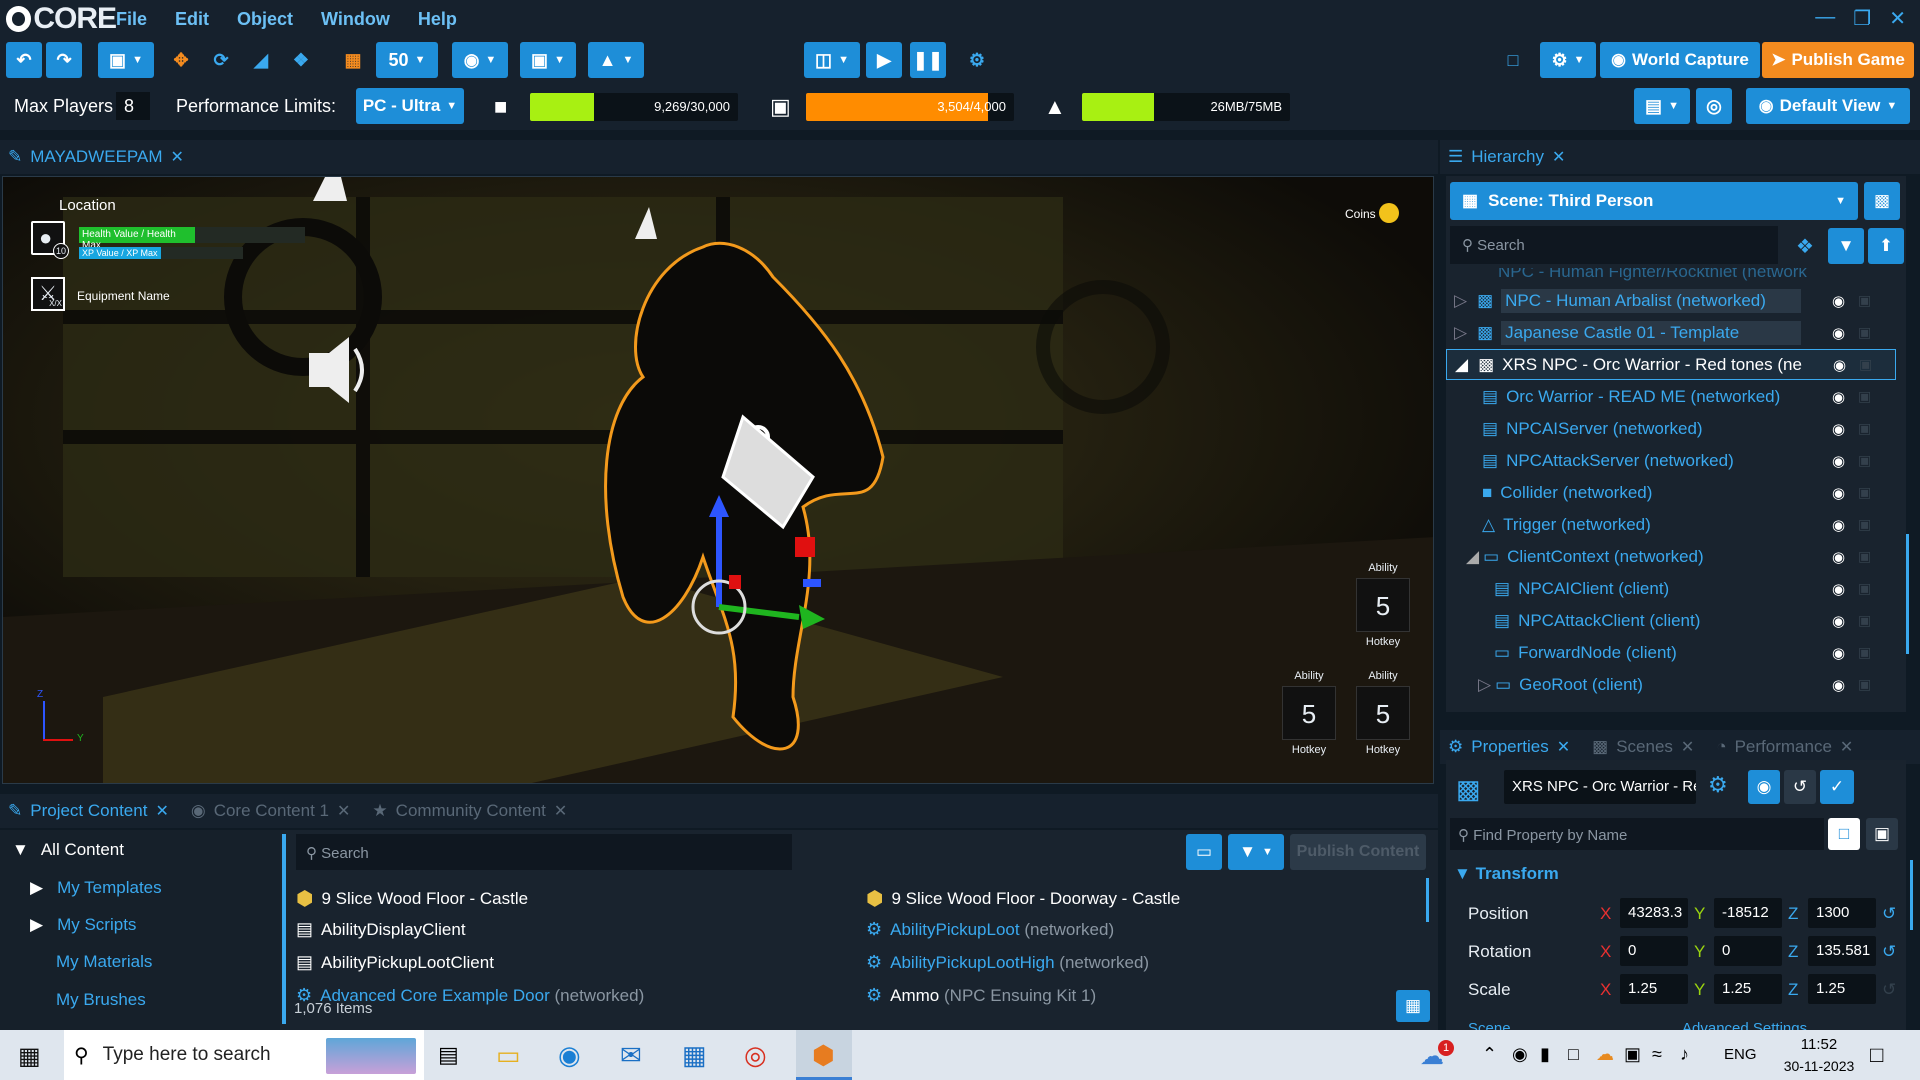 This screenshot has height=1080, width=1920. What do you see at coordinates (1784, 747) in the screenshot?
I see `tab-performance: ◔ Performance ✕` at bounding box center [1784, 747].